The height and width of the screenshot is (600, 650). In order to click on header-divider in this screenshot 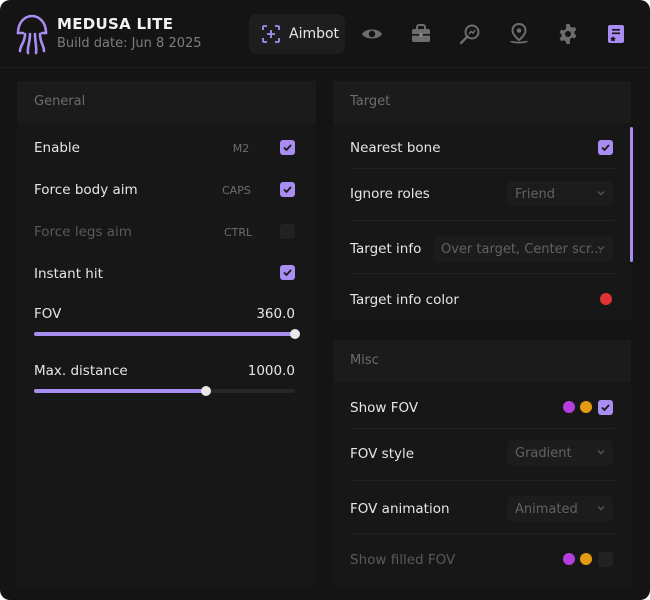, I will do `click(325, 67)`.